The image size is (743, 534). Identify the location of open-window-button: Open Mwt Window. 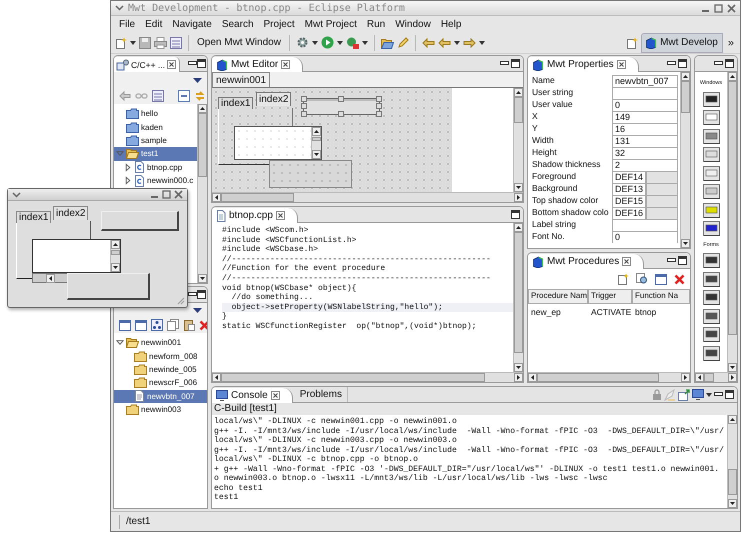
(239, 42).